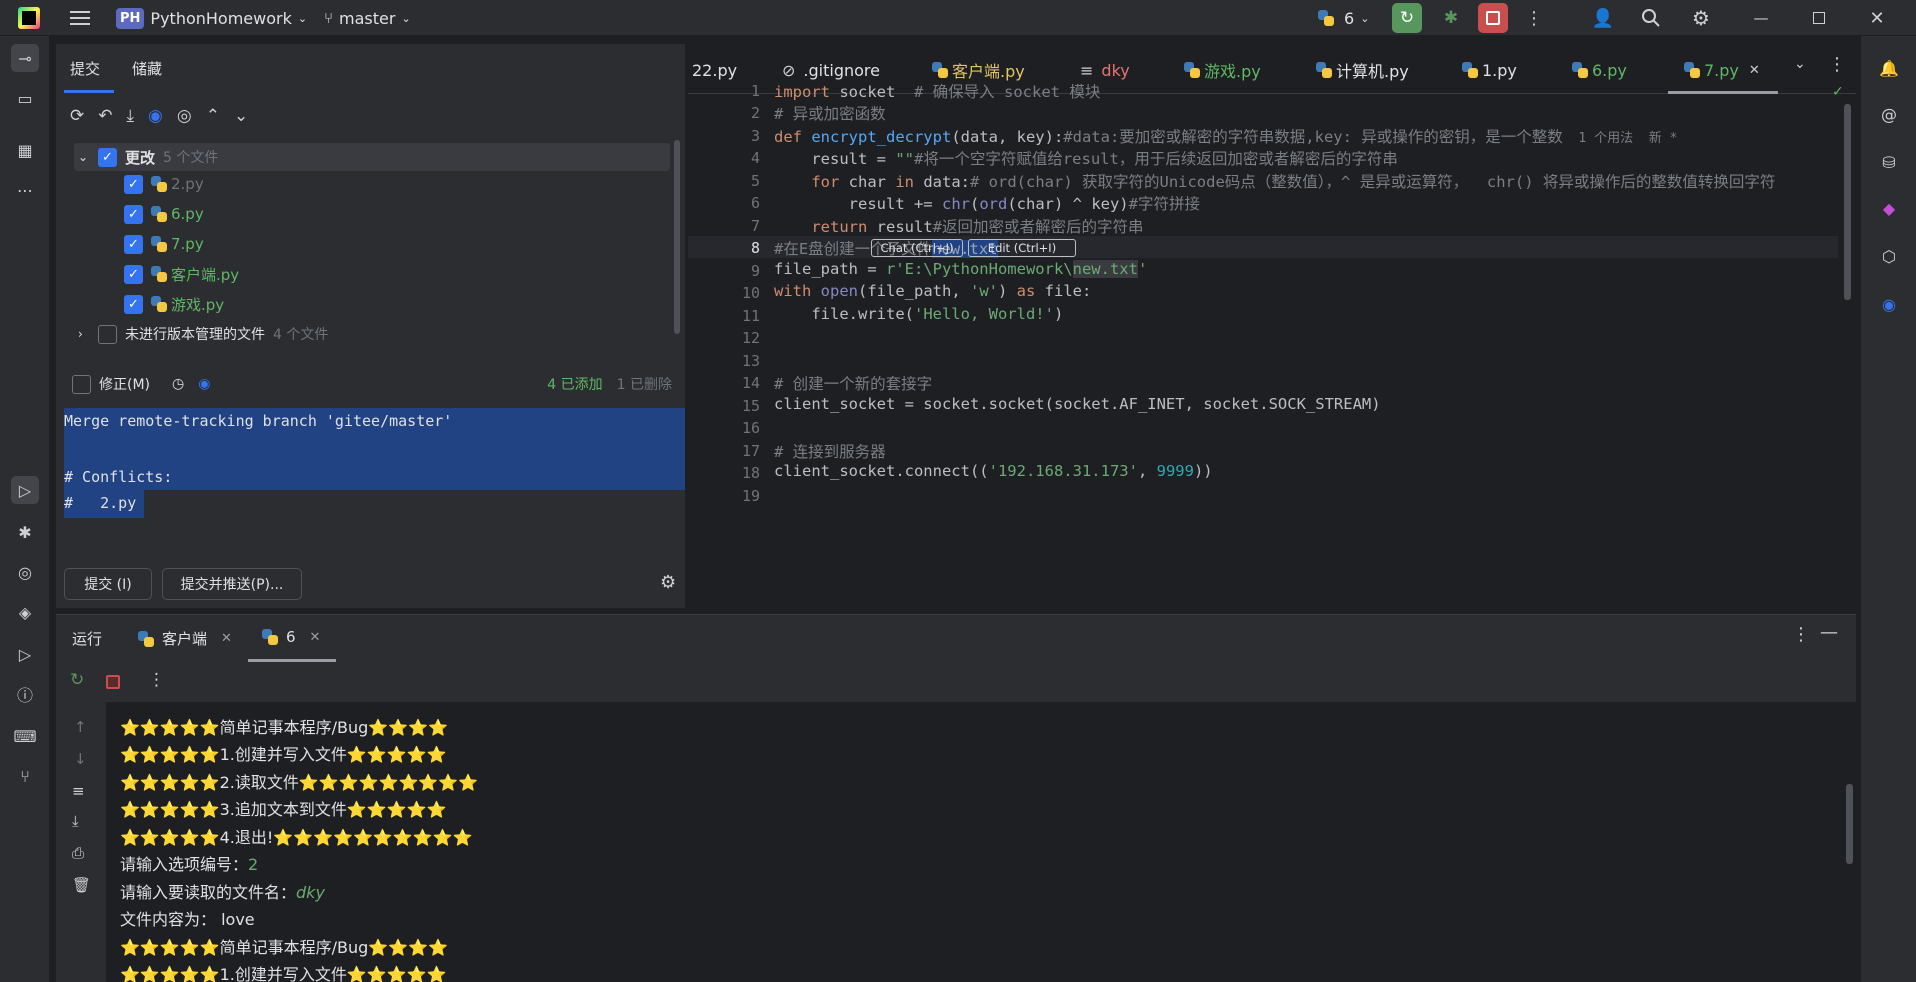 This screenshot has width=1916, height=982. I want to click on code-line: file.write('Hello, World!'), so click(918, 314).